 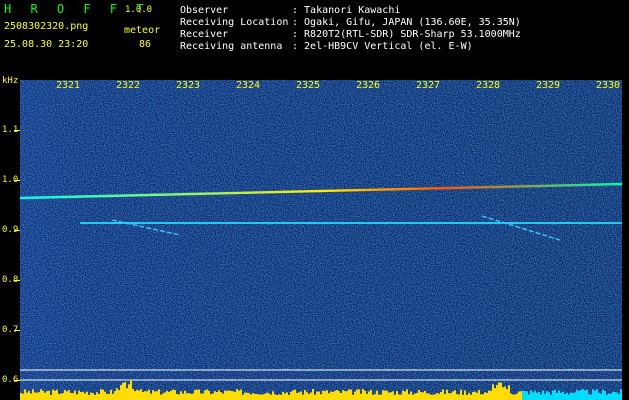 What do you see at coordinates (382, 46) in the screenshot?
I see `antenna-value: : 2el-HB9CV Vertical (el. E-W)` at bounding box center [382, 46].